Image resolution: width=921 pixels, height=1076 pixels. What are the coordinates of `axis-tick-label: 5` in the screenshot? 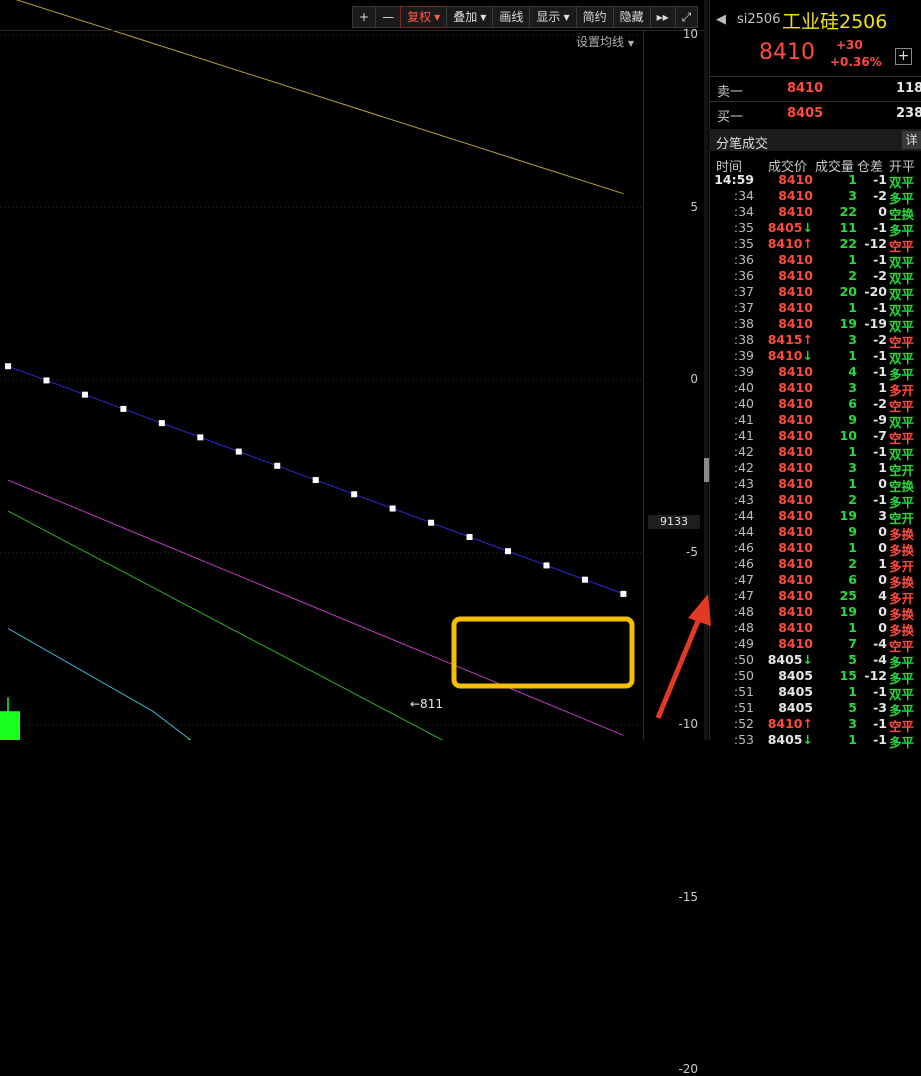 It's located at (694, 206).